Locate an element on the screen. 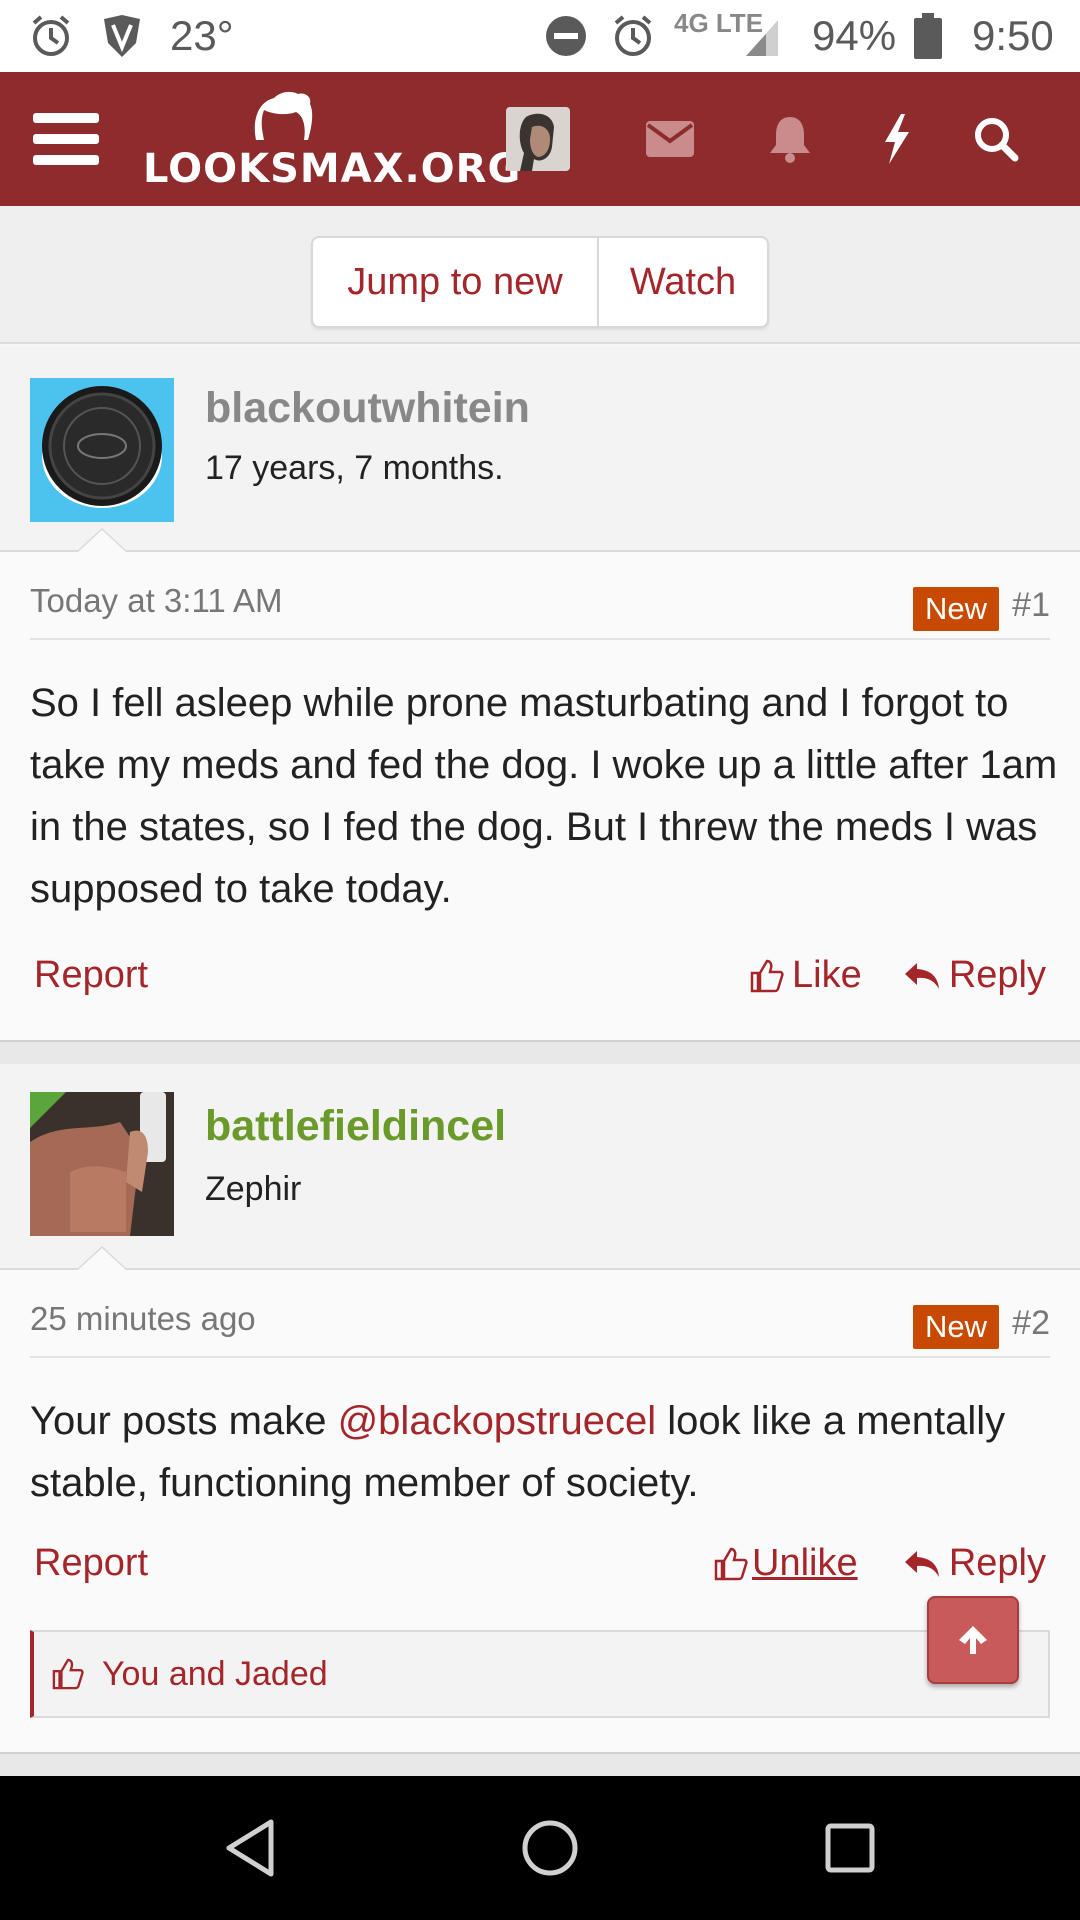  post-2-date: 25 minutes ago is located at coordinates (143, 1319).